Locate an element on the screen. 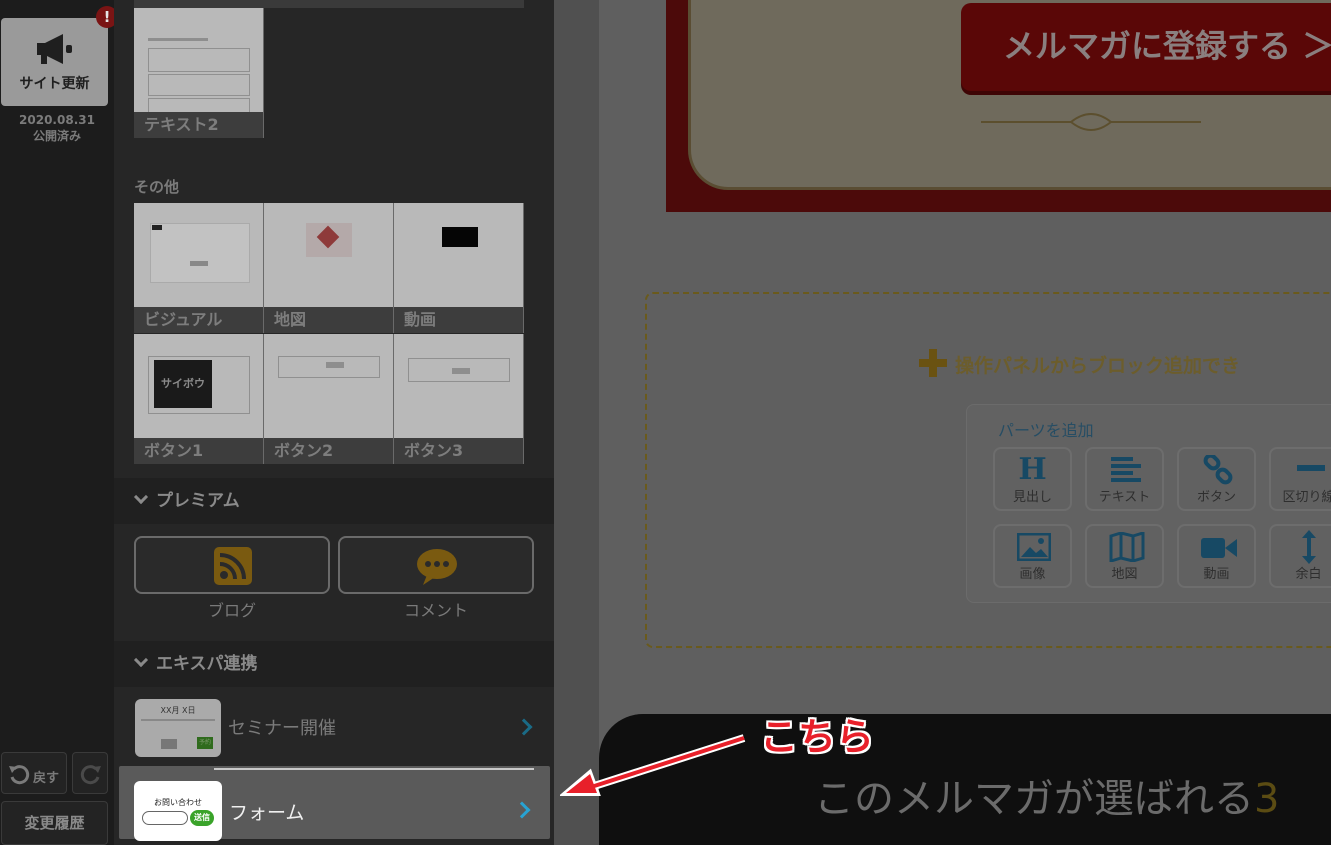 The height and width of the screenshot is (845, 1331). tile-button3: ボタン3 is located at coordinates (459, 399).